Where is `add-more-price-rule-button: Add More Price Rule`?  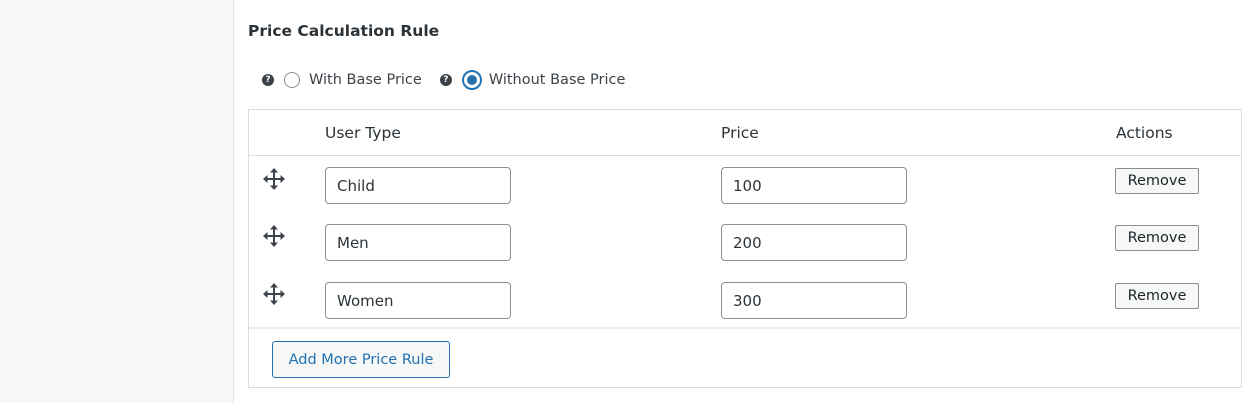
add-more-price-rule-button: Add More Price Rule is located at coordinates (361, 359).